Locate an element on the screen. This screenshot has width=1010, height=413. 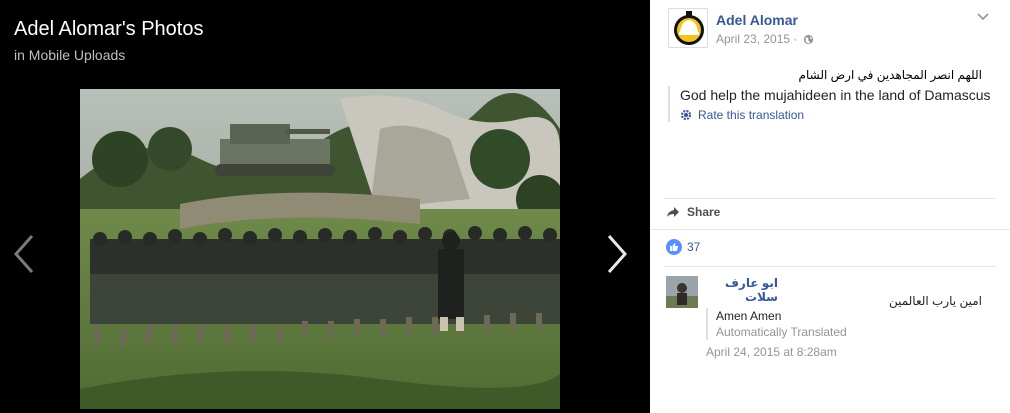
chevron-down-icon is located at coordinates (983, 17).